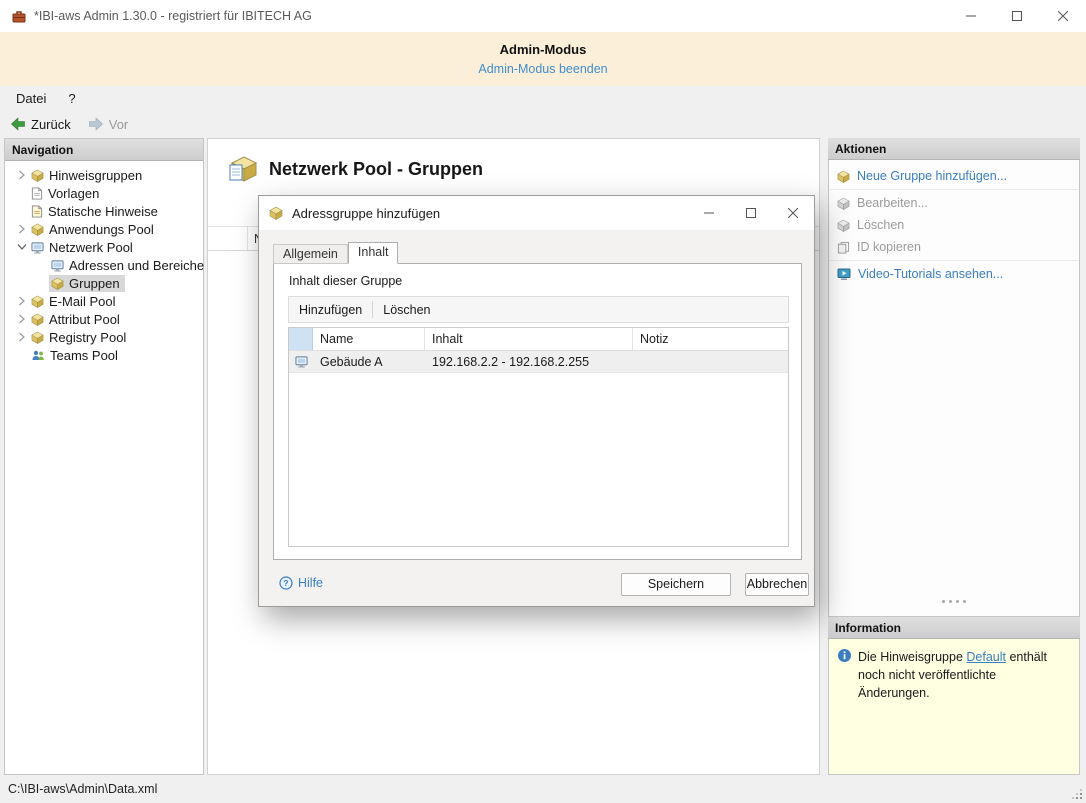  What do you see at coordinates (91, 247) in the screenshot?
I see `tree-item-label: Netzwerk Pool` at bounding box center [91, 247].